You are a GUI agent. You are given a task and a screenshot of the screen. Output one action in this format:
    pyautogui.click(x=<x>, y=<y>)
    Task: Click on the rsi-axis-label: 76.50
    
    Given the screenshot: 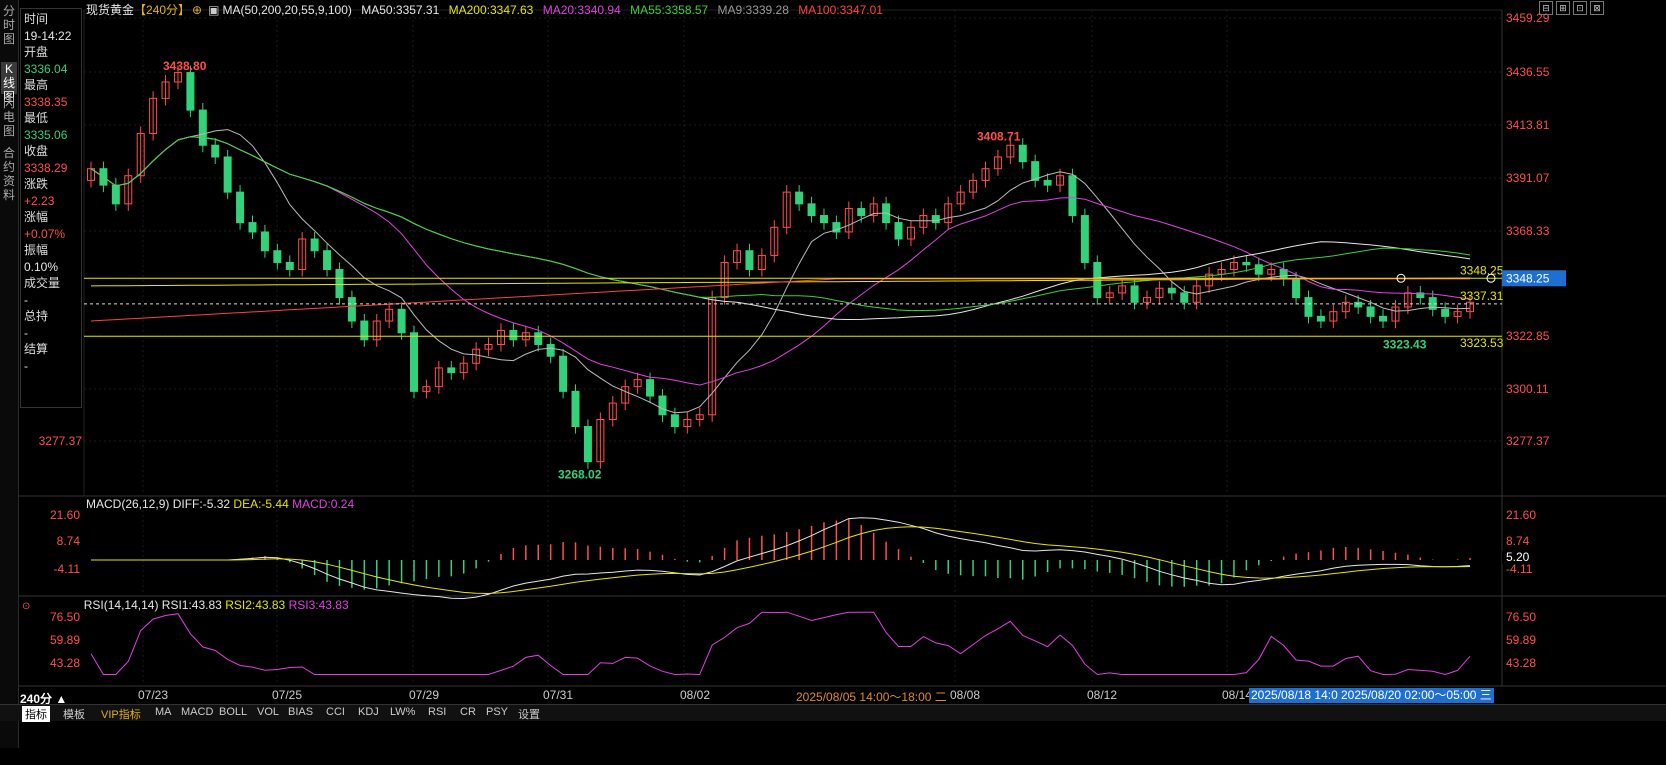 What is the action you would take?
    pyautogui.click(x=65, y=617)
    